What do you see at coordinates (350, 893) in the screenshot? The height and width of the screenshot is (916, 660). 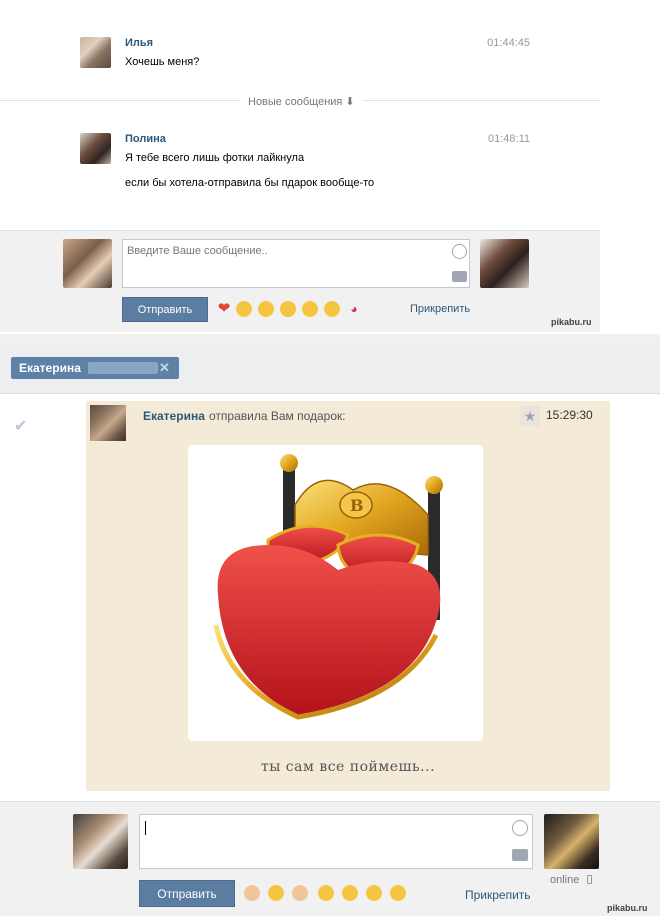 I see `wink-emoji` at bounding box center [350, 893].